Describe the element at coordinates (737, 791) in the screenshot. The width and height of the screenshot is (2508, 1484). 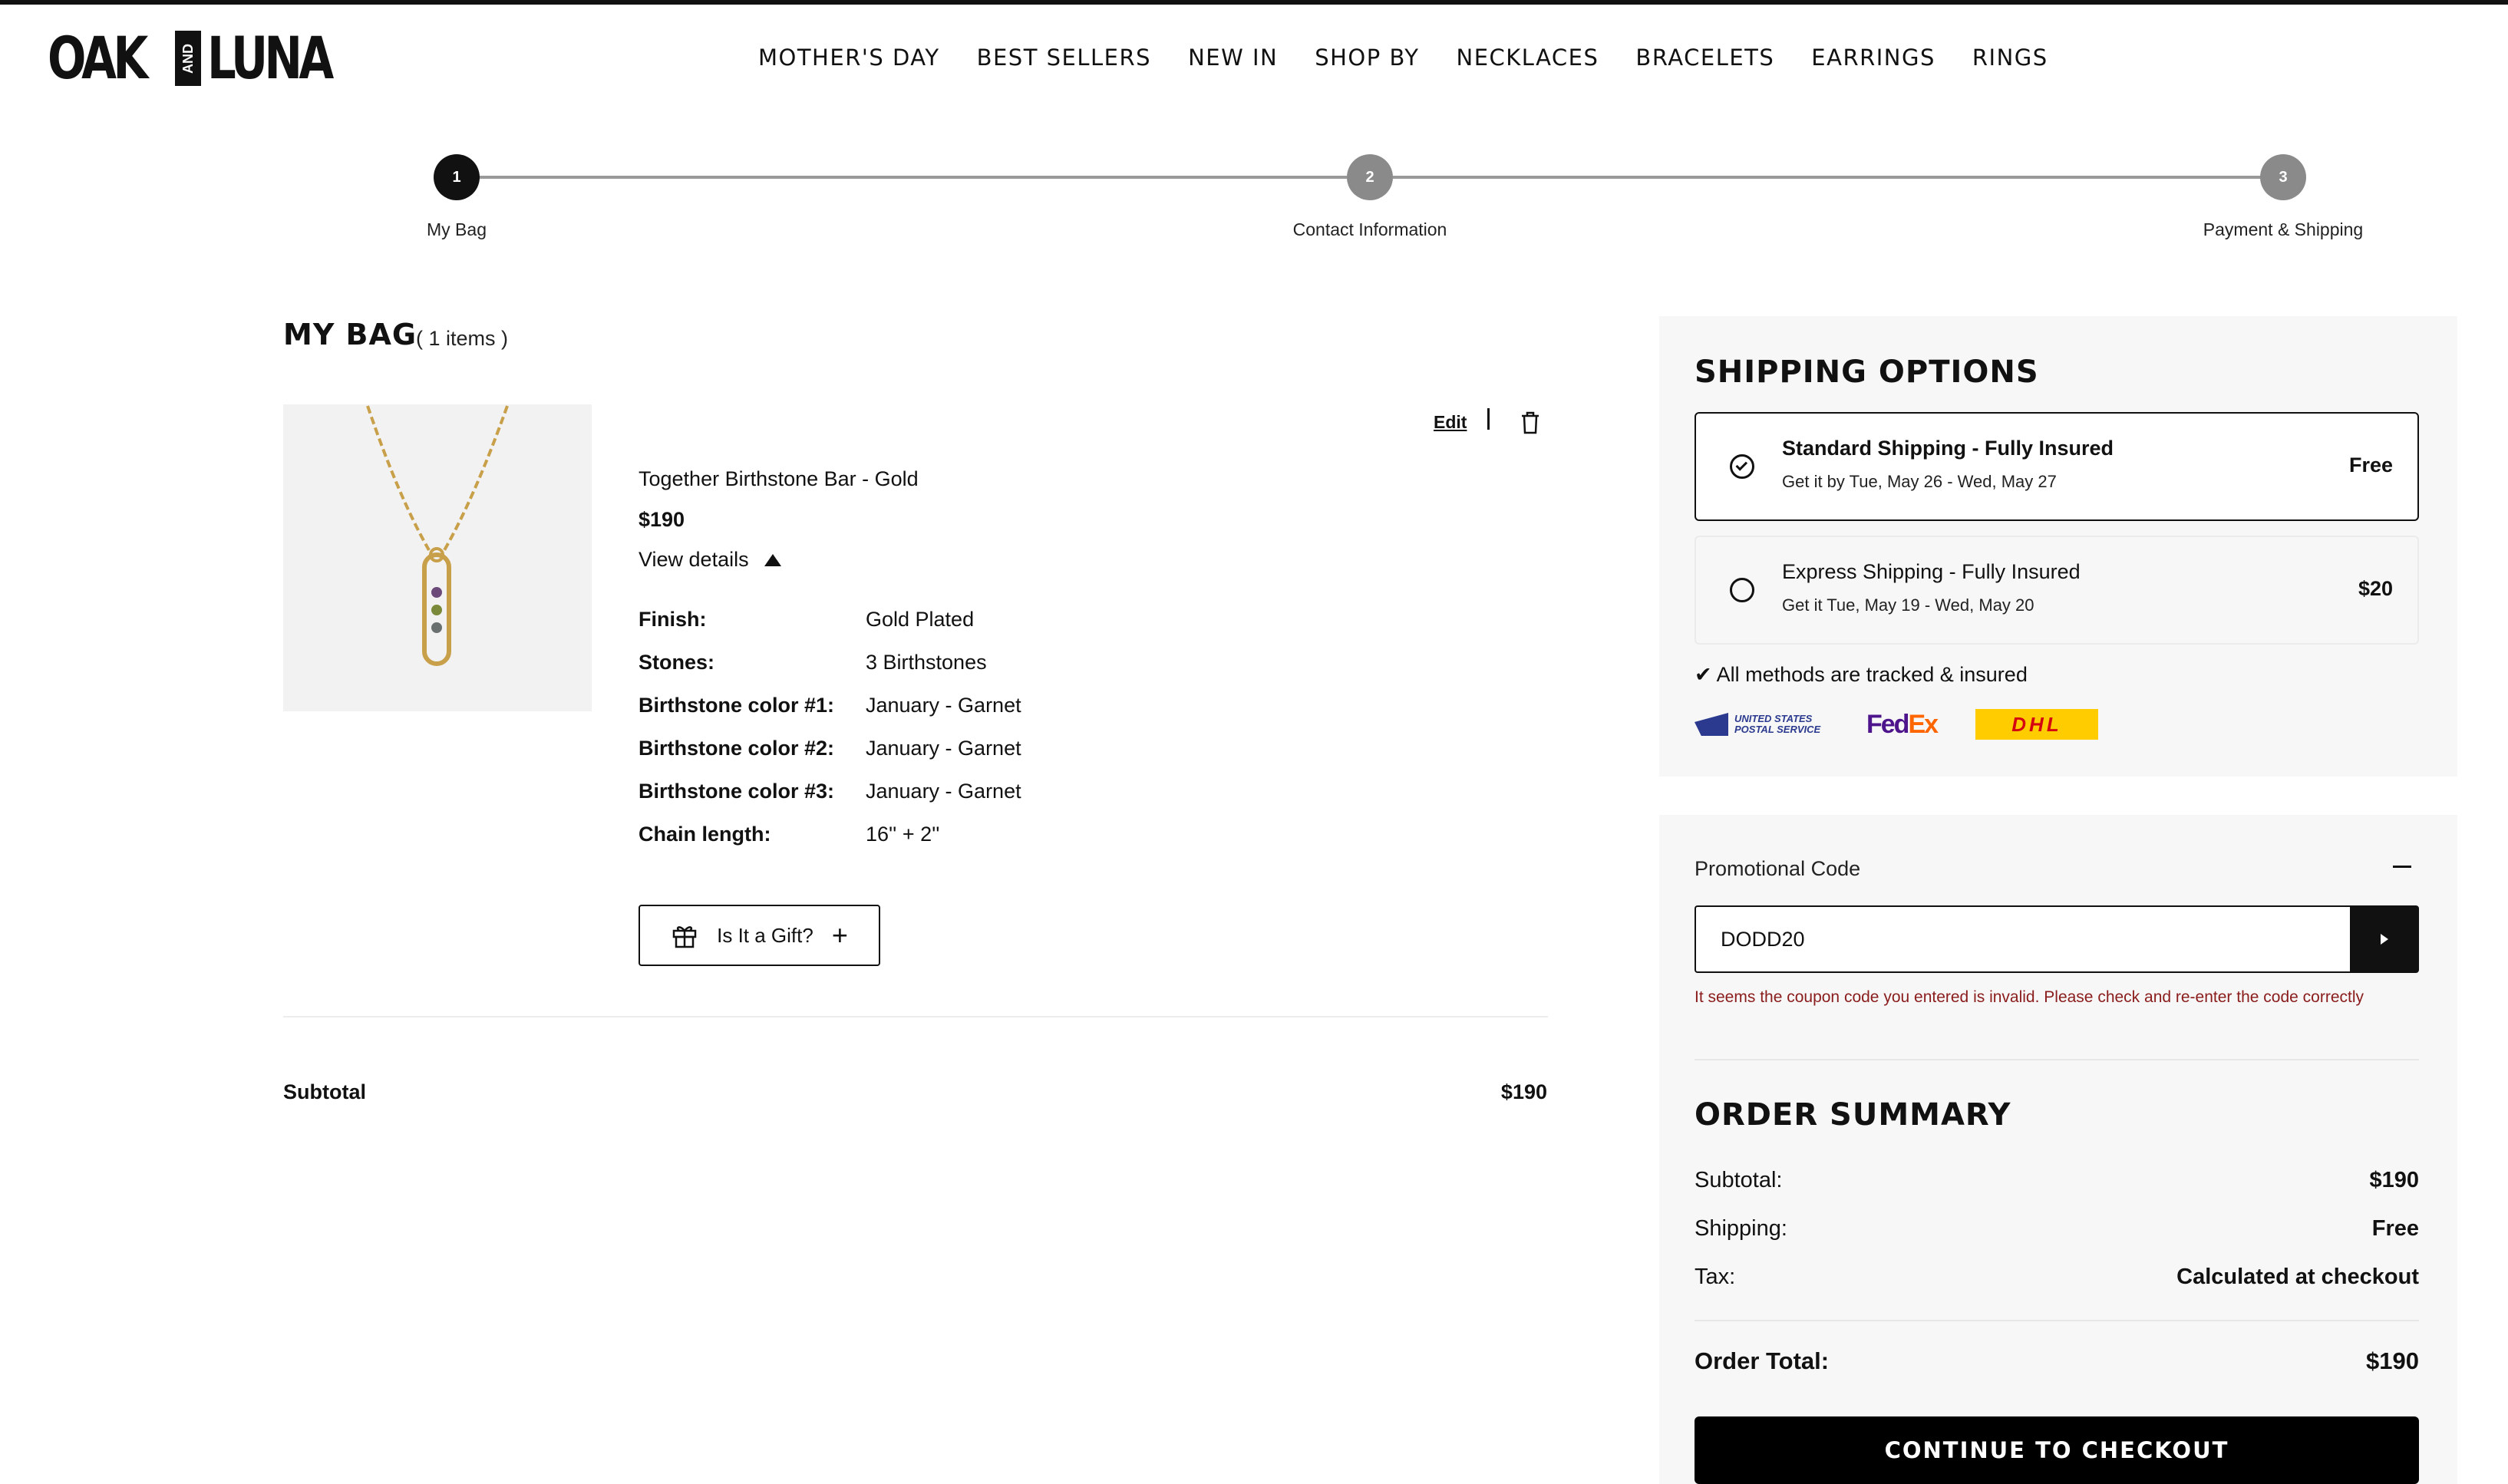
I see `detail-key: Birthstone color #3:` at that location.